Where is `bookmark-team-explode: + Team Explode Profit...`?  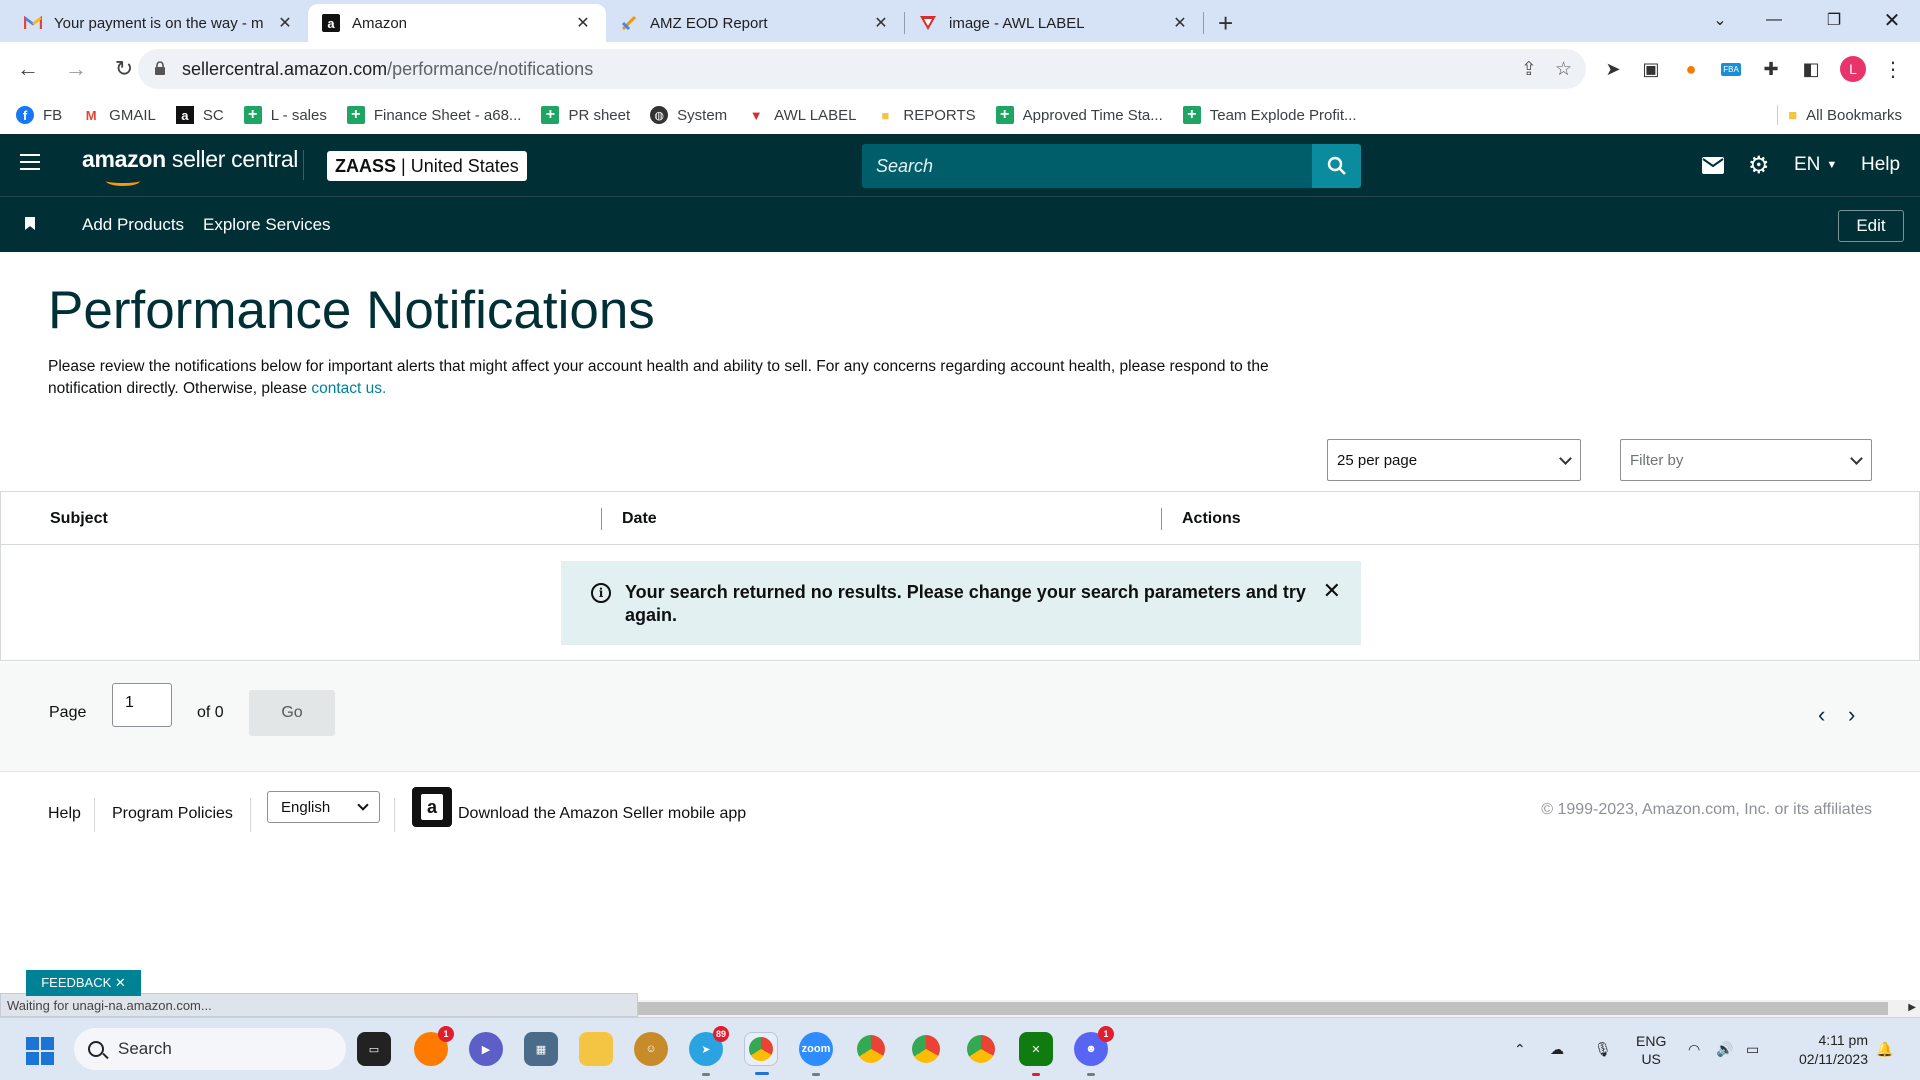
bookmark-team-explode: + Team Explode Profit... is located at coordinates (1269, 115).